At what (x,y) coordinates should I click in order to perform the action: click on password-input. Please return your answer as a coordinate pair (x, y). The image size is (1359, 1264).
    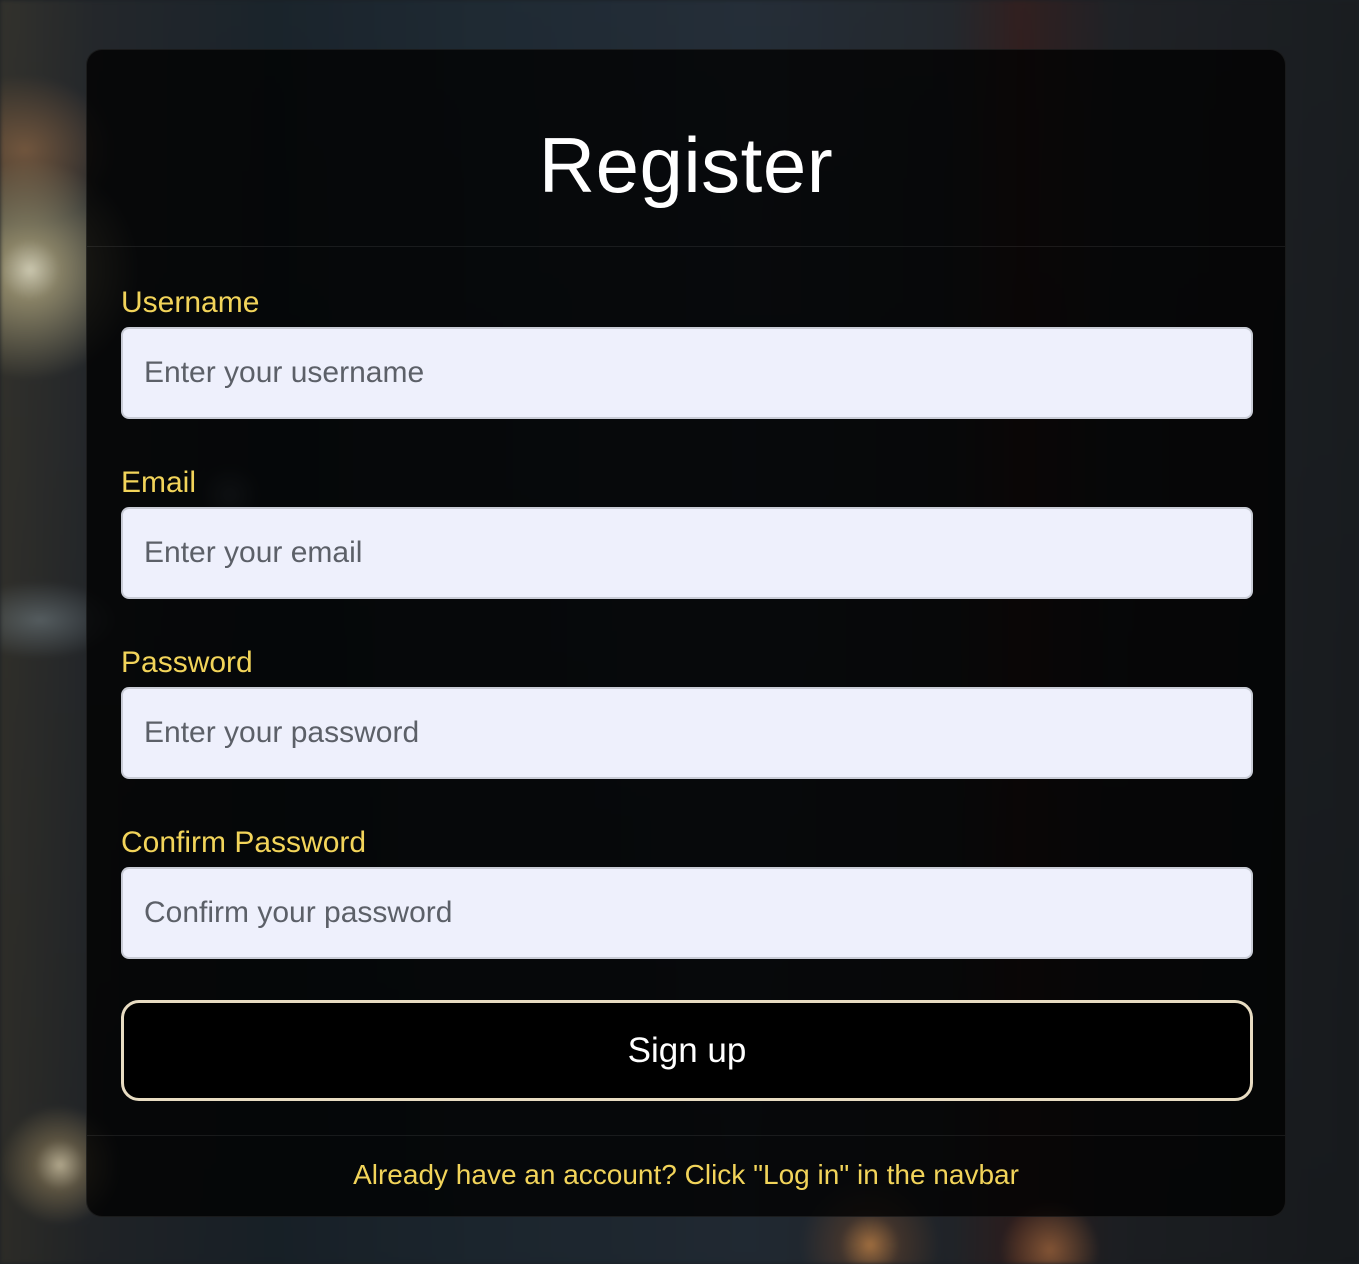
    Looking at the image, I should click on (687, 733).